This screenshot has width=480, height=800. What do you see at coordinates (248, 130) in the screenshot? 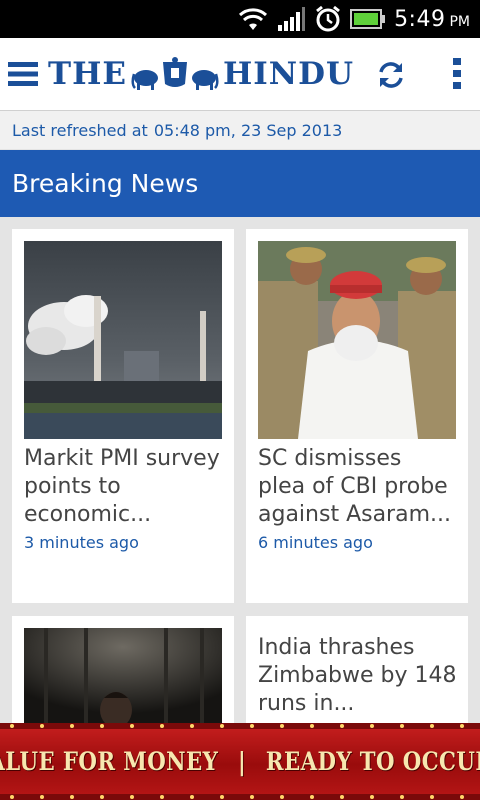
I see `last-refreshed-timestamp: 05:48 pm, 23 Sep 2013` at bounding box center [248, 130].